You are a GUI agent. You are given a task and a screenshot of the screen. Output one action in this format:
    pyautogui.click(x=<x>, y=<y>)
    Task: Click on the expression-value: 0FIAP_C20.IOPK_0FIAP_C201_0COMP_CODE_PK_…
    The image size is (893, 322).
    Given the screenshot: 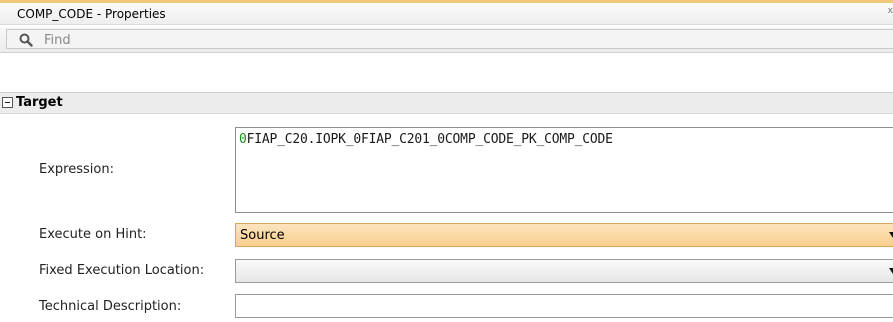 What is the action you would take?
    pyautogui.click(x=426, y=139)
    